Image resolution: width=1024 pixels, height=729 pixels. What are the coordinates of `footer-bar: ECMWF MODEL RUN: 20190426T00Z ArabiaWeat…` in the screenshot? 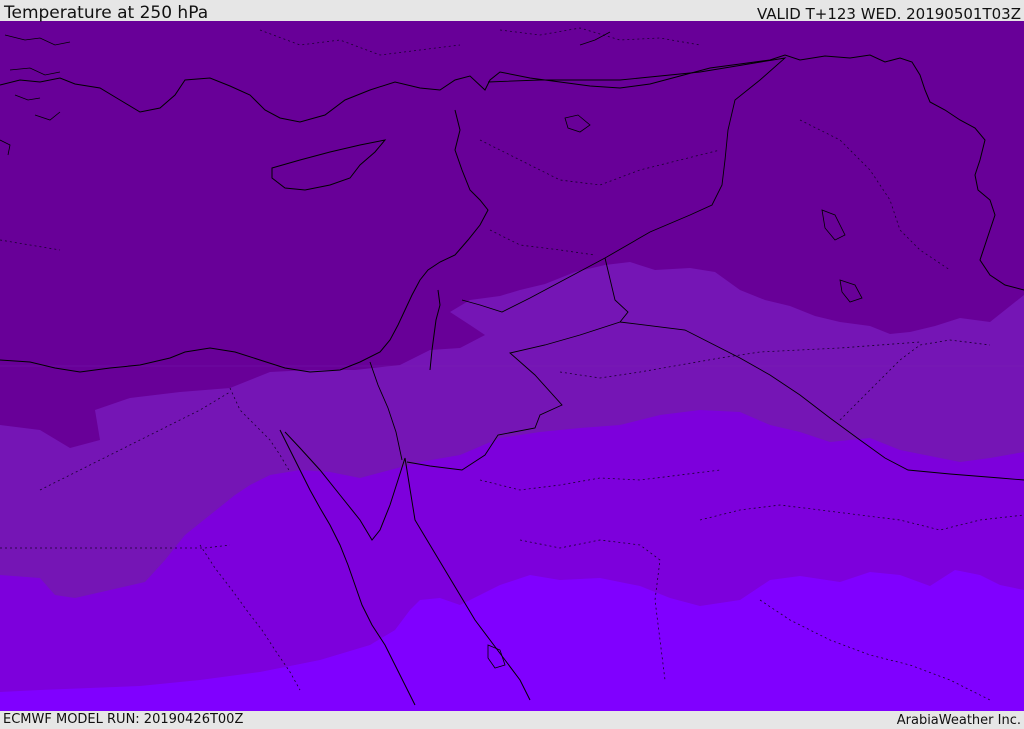 It's located at (512, 720).